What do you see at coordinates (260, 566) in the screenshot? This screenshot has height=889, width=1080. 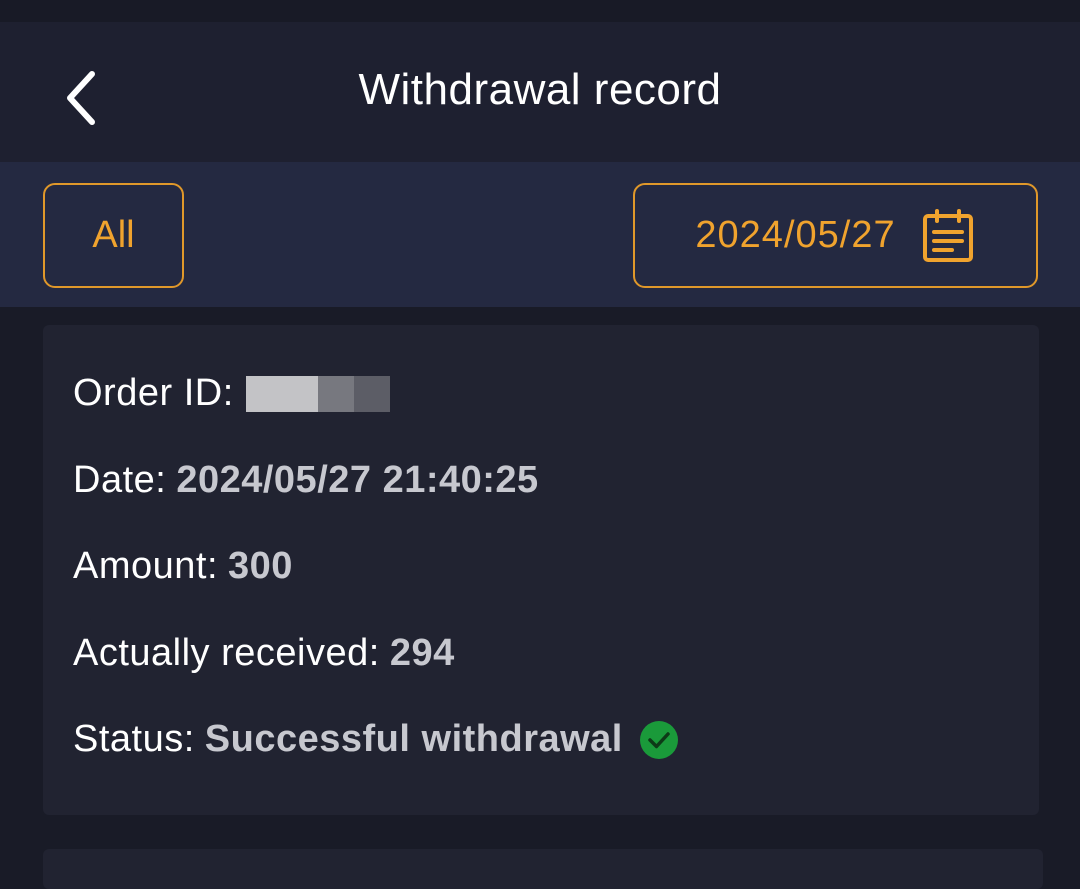 I see `amount-value: 300` at bounding box center [260, 566].